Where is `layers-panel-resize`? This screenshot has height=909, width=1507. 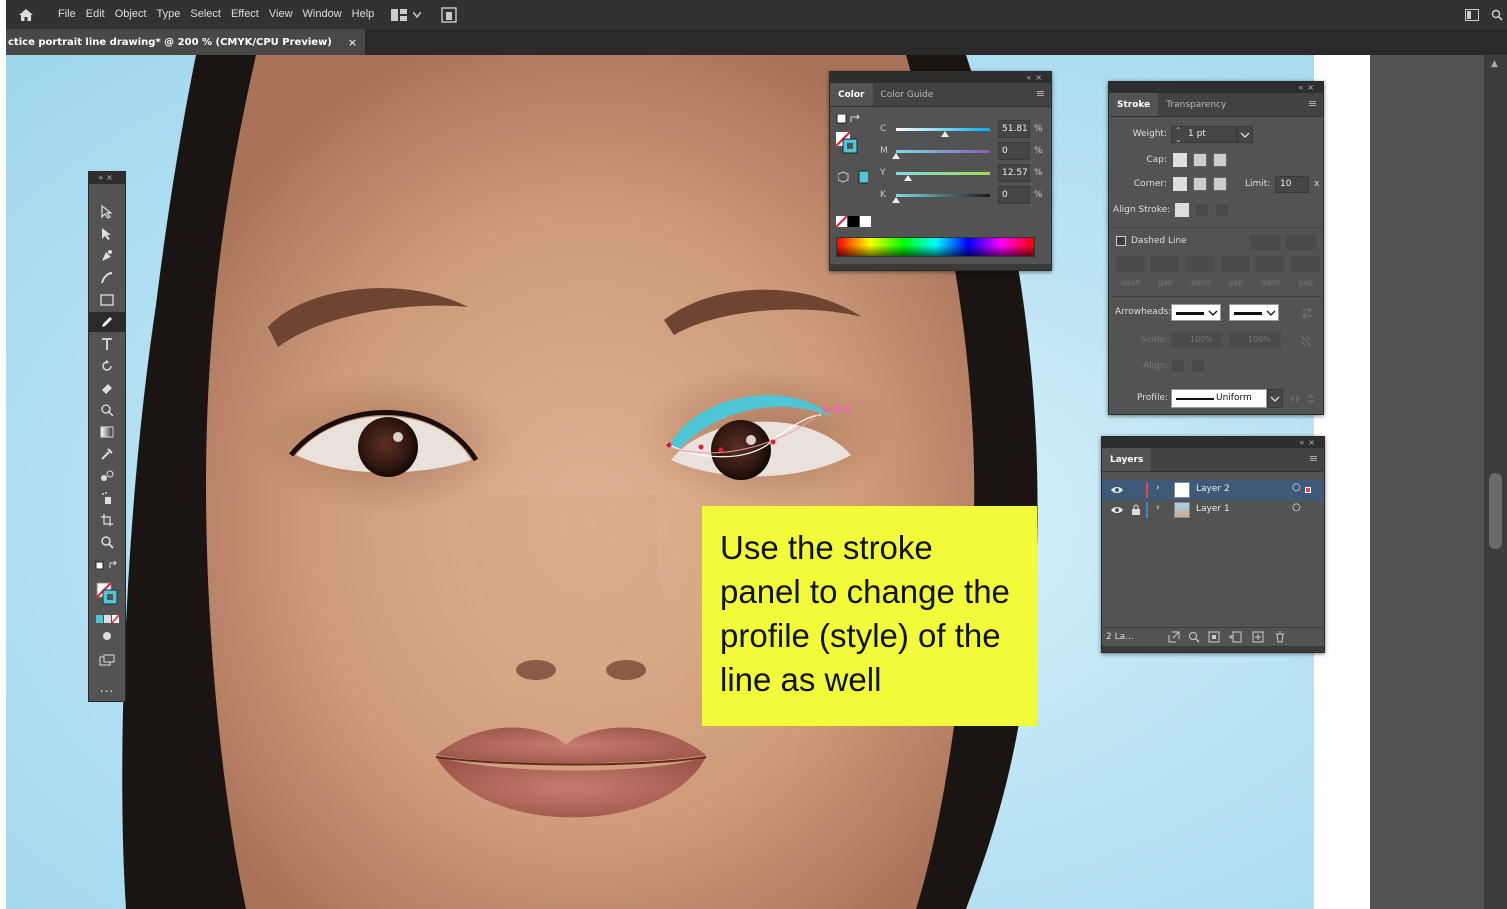 layers-panel-resize is located at coordinates (1213, 649).